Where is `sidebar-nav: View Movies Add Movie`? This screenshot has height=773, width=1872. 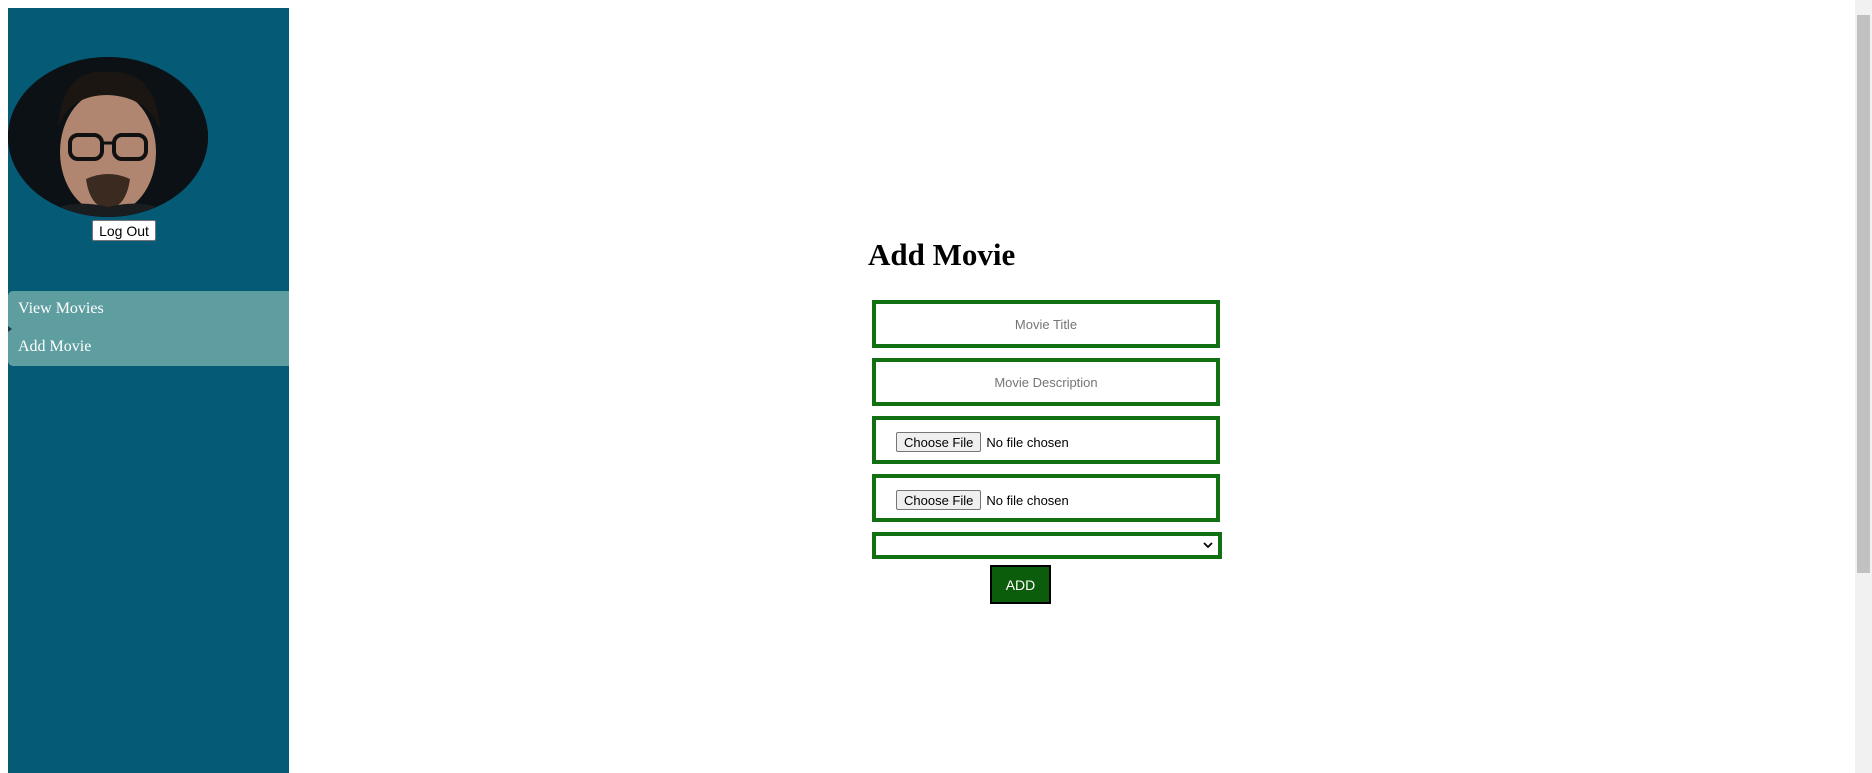
sidebar-nav: View Movies Add Movie is located at coordinates (148, 328).